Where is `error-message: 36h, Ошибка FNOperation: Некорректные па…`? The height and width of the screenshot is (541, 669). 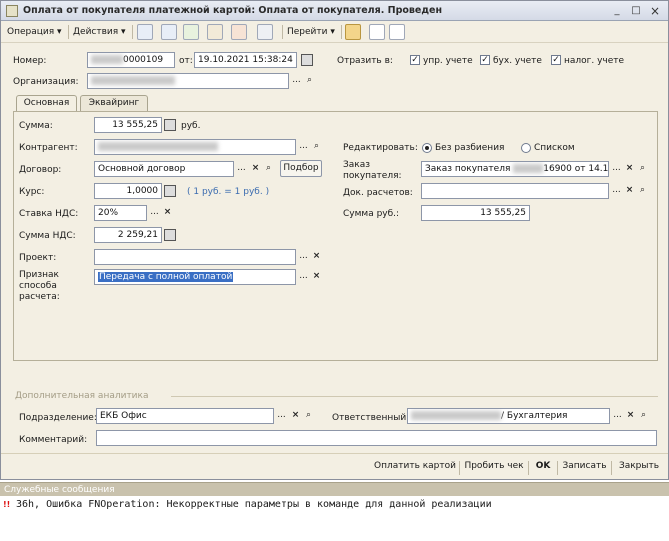 error-message: 36h, Ошибка FNOperation: Некорректные па… is located at coordinates (254, 504).